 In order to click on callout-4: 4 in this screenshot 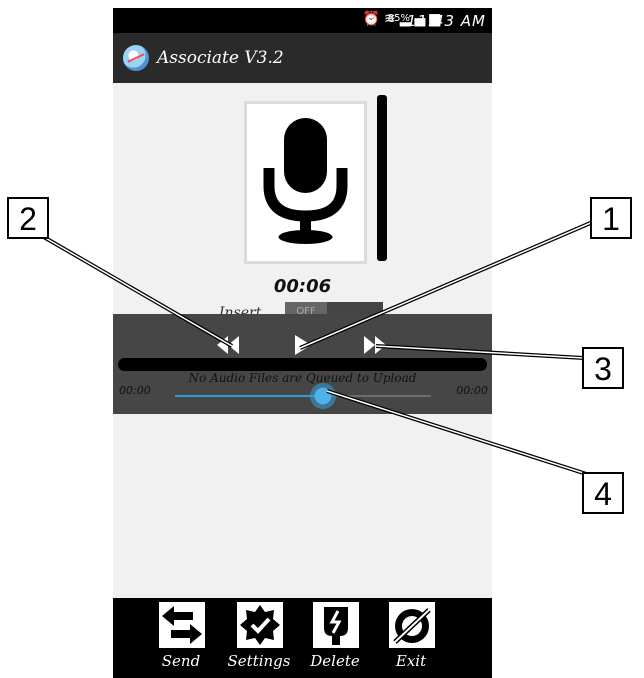, I will do `click(603, 493)`.